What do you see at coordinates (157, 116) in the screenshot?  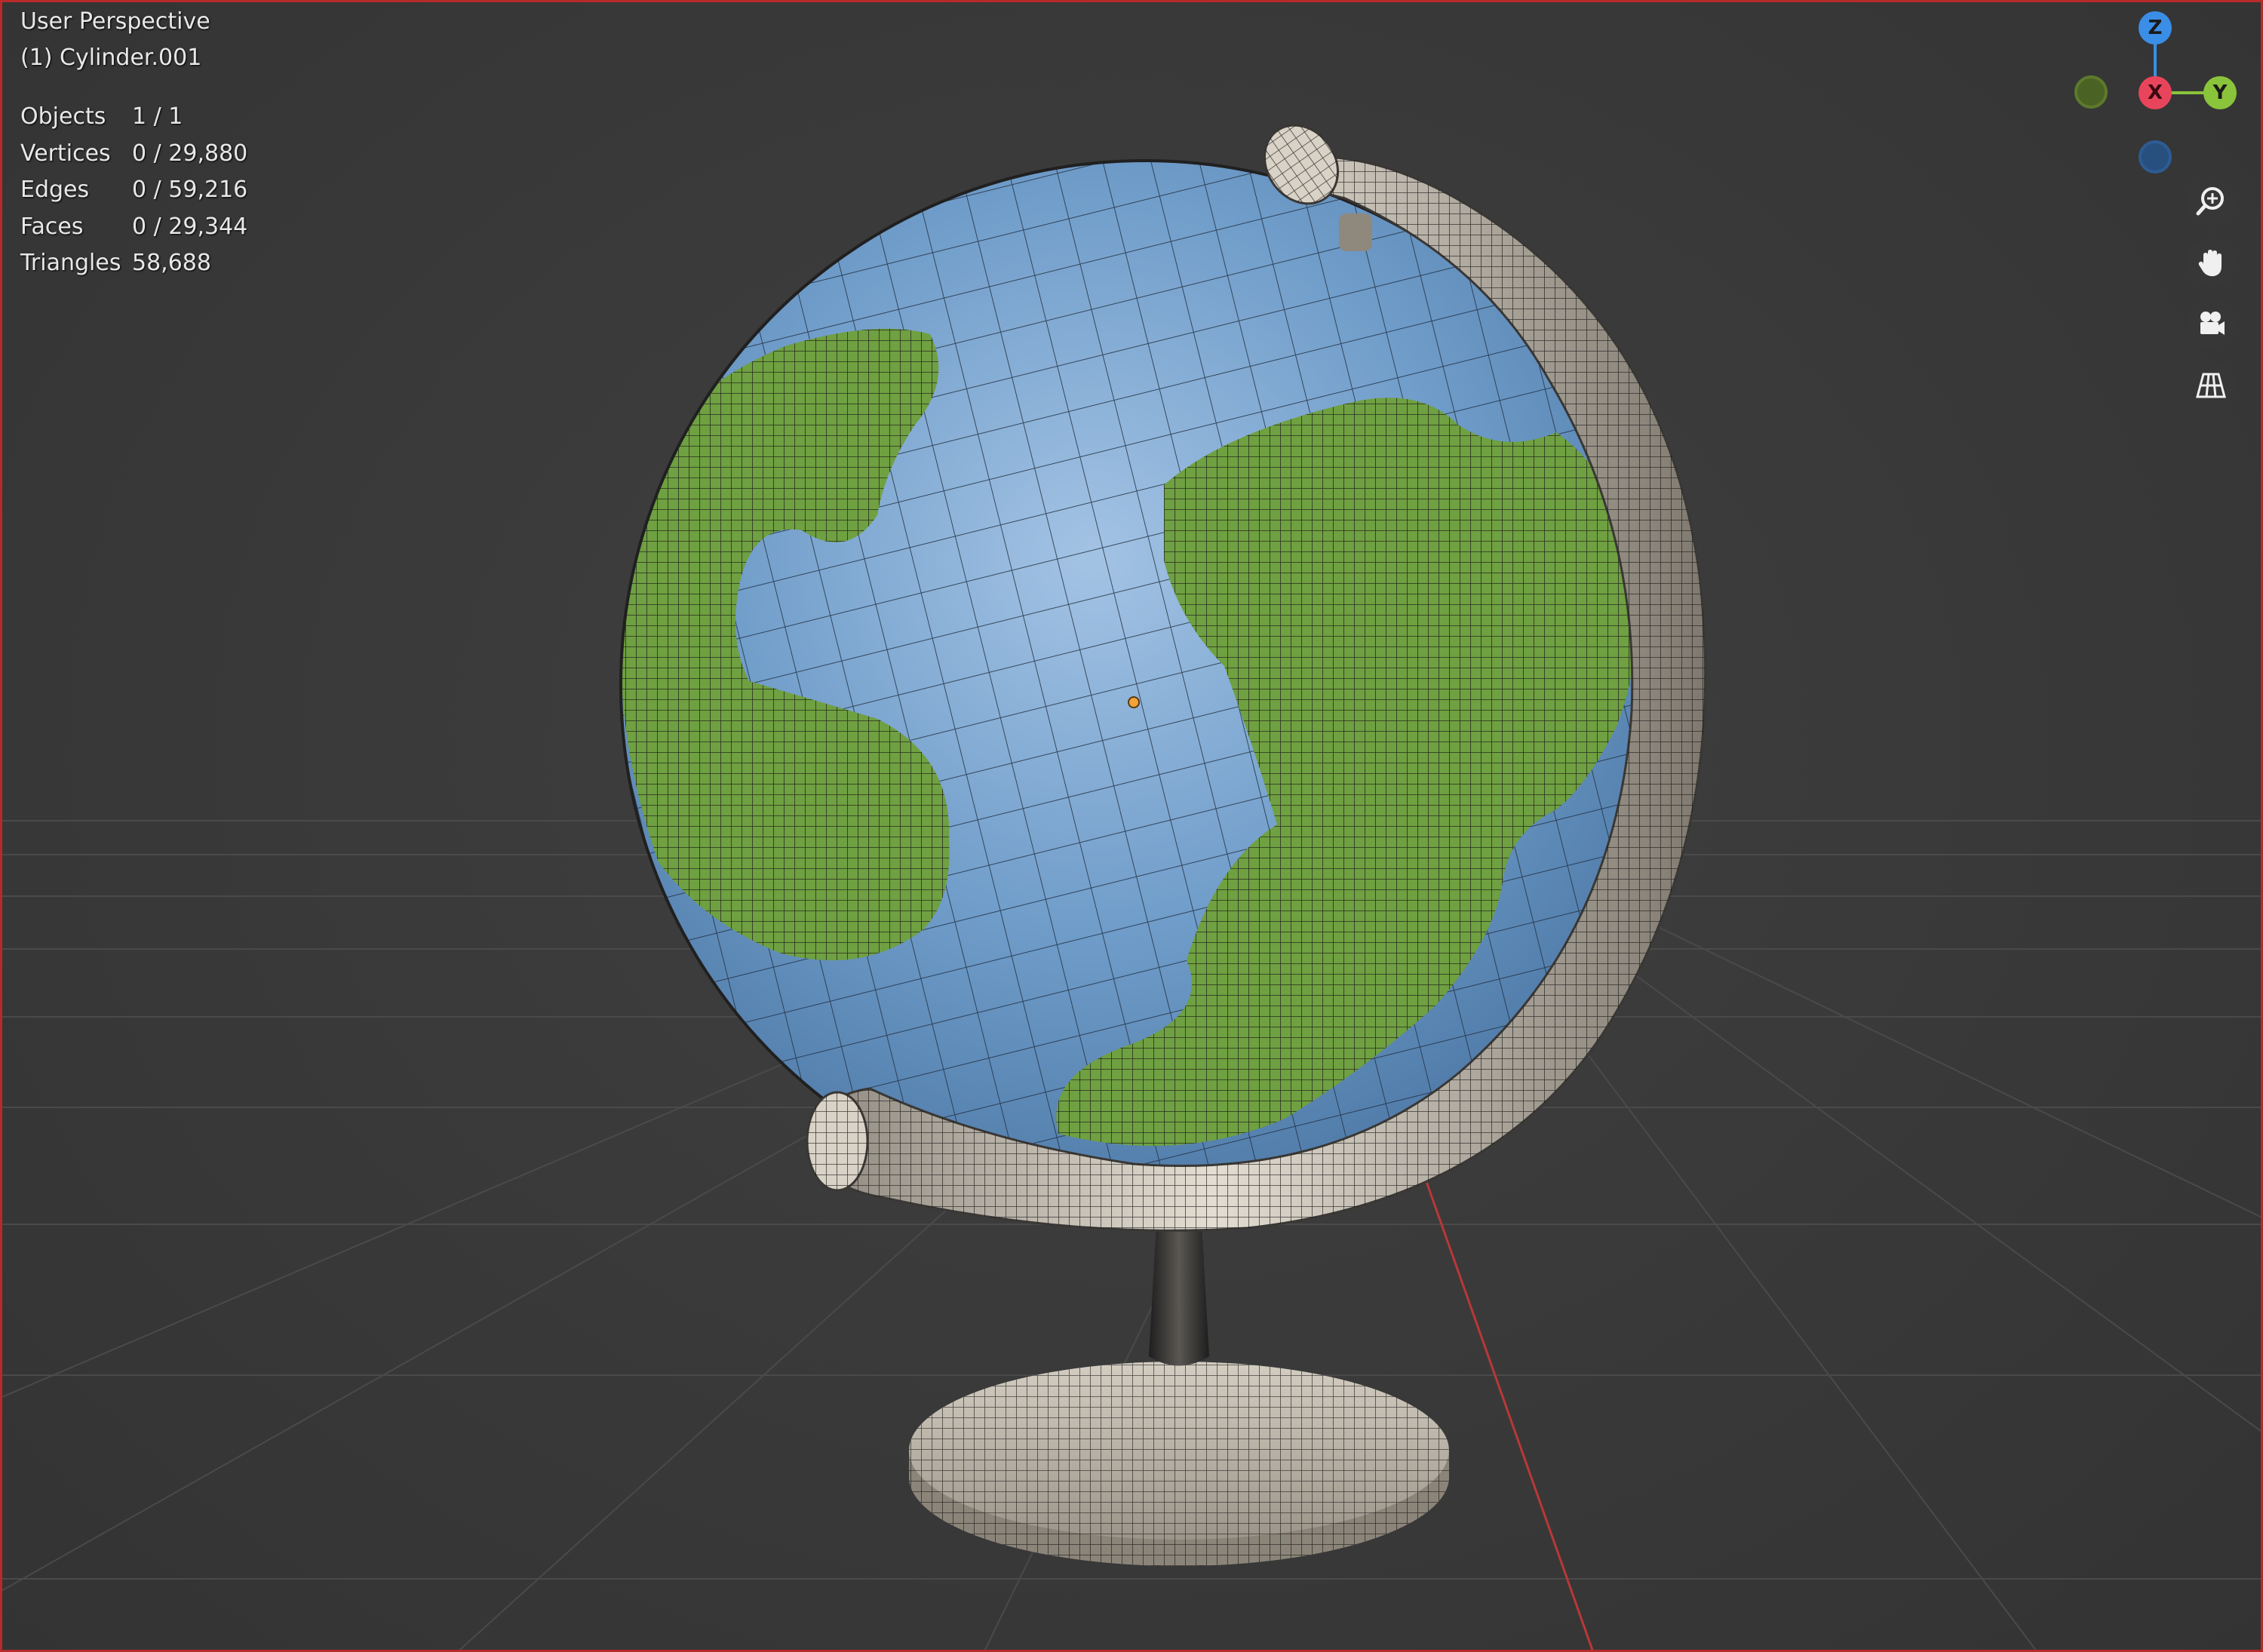 I see `stat-value: 1 / 1` at bounding box center [157, 116].